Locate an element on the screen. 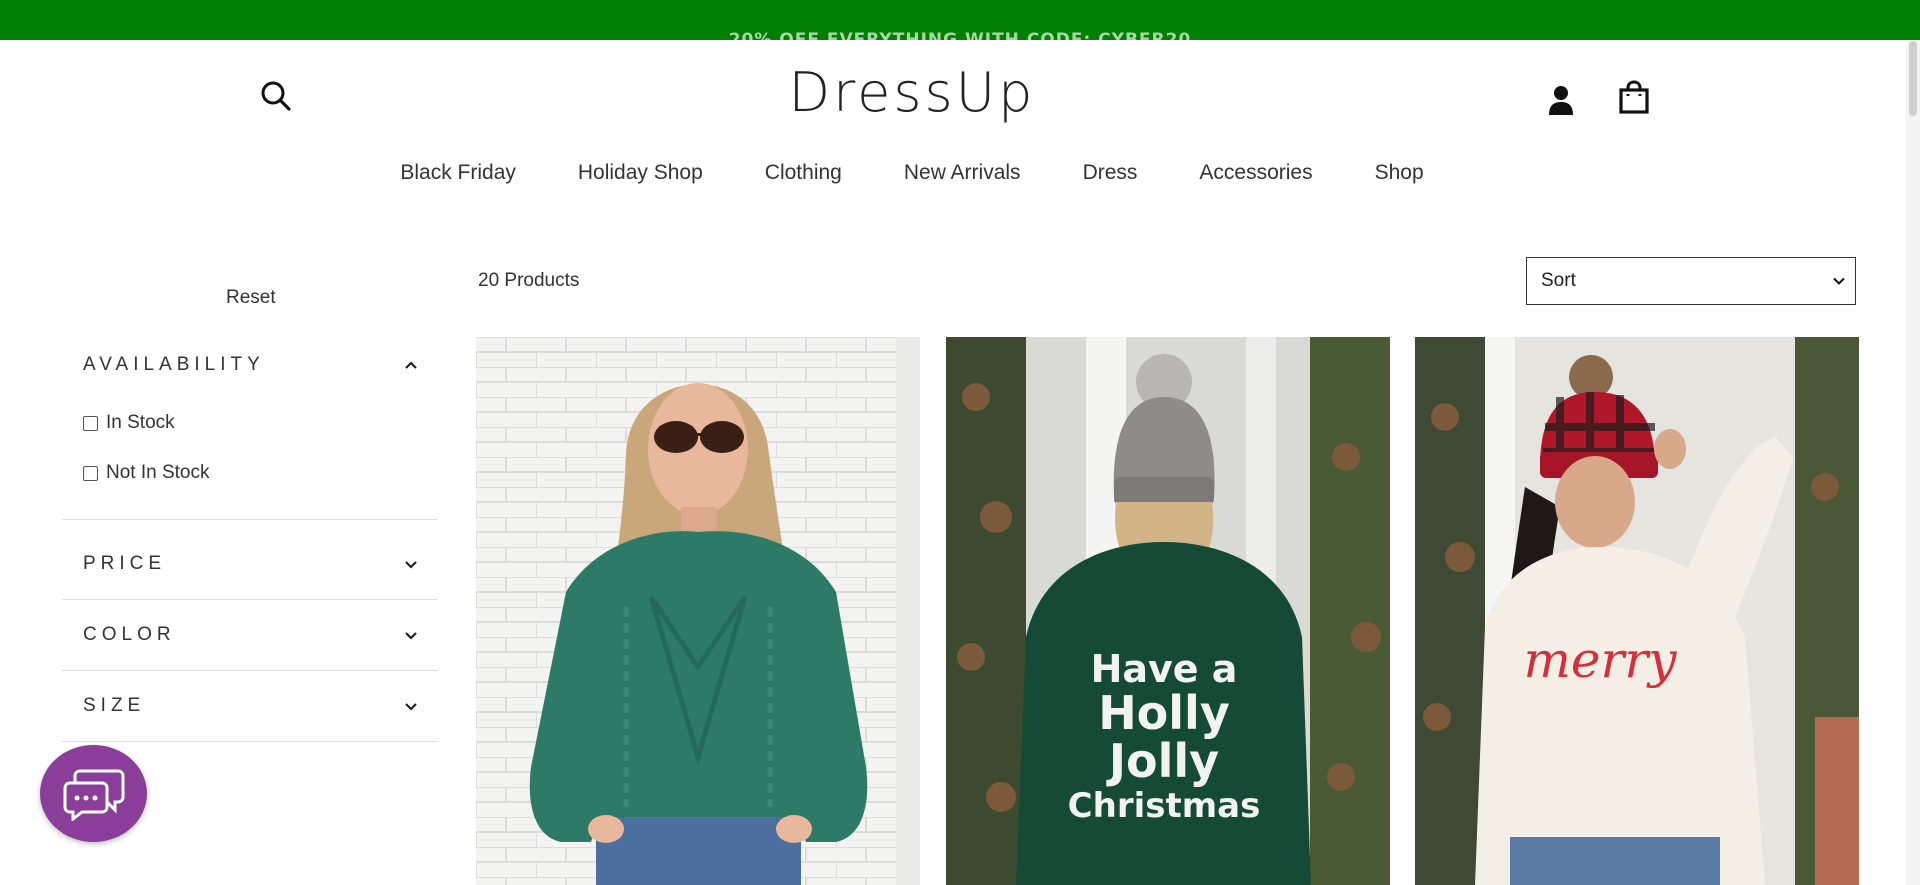 The width and height of the screenshot is (1920, 885). promo-bar: 20% OFF EVERYTHING WITH CODE: CYBER20 is located at coordinates (960, 20).